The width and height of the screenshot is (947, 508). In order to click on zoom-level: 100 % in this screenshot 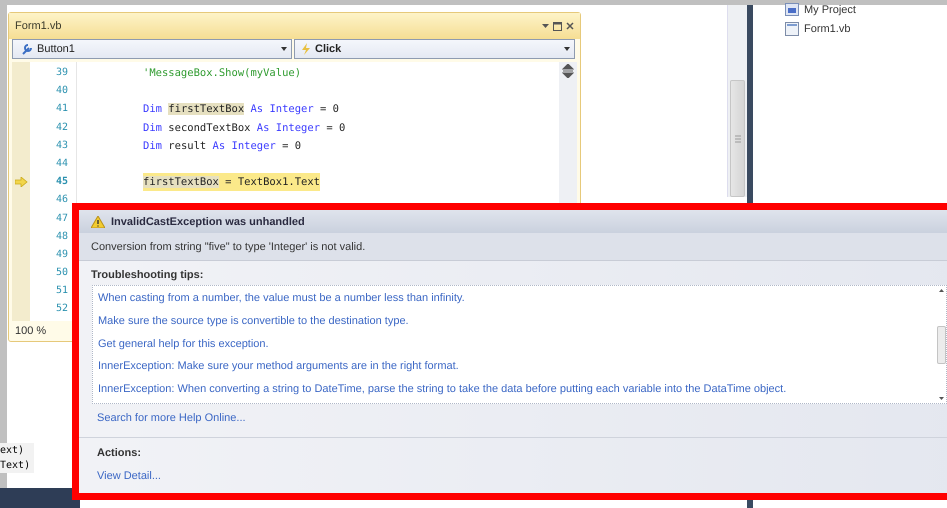, I will do `click(30, 331)`.